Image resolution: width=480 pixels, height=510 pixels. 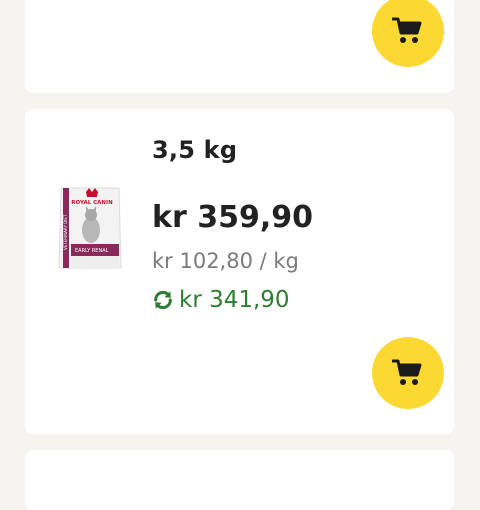 What do you see at coordinates (163, 300) in the screenshot?
I see `refresh-icon` at bounding box center [163, 300].